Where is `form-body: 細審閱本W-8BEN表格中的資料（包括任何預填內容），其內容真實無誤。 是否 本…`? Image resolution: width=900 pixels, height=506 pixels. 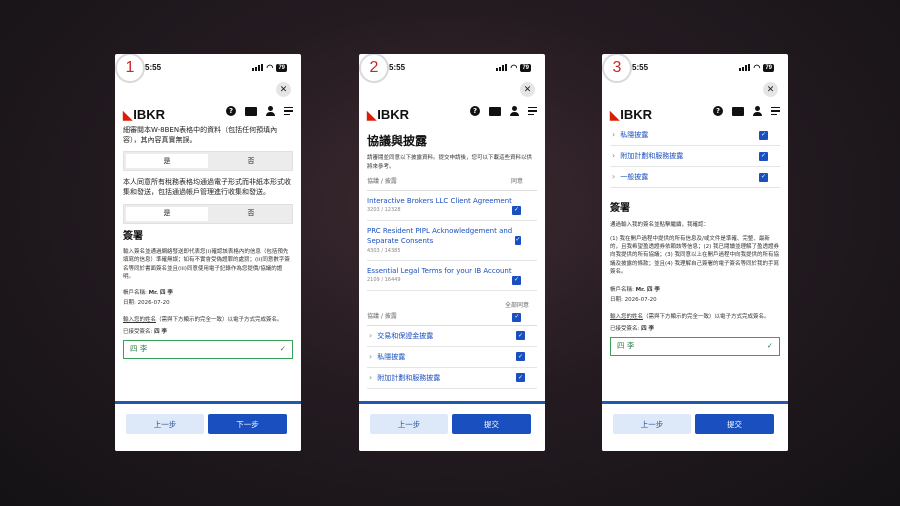 form-body: 細審閱本W-8BEN表格中的資料（包括任何預填內容），其內容真實無誤。 是否 本… is located at coordinates (208, 263).